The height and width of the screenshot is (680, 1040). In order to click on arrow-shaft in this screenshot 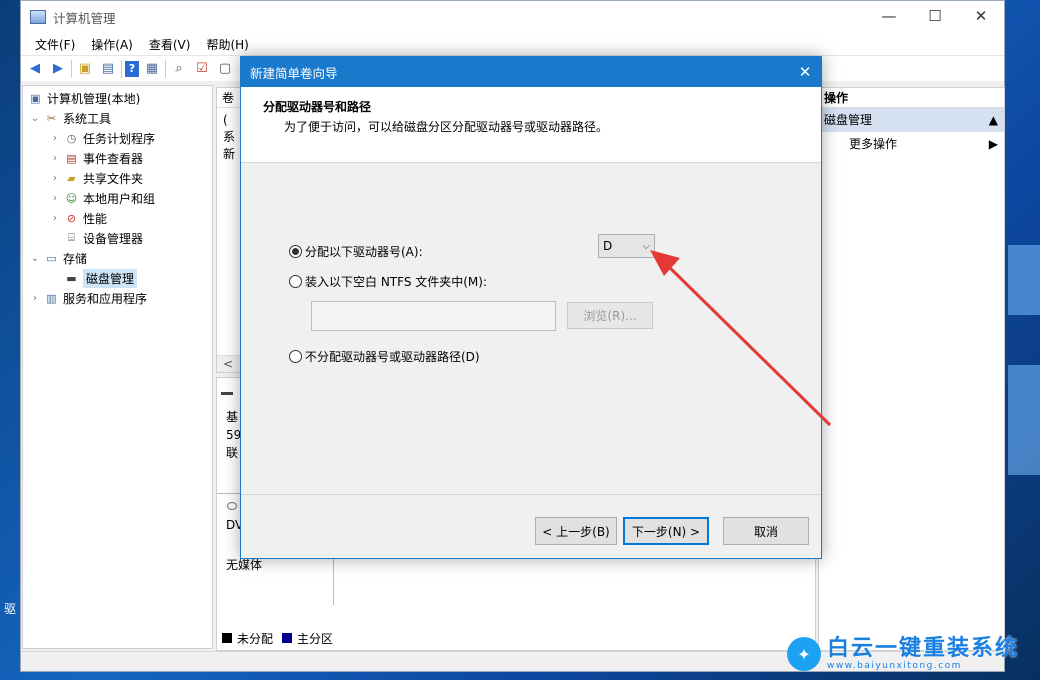, I will do `click(747, 343)`.